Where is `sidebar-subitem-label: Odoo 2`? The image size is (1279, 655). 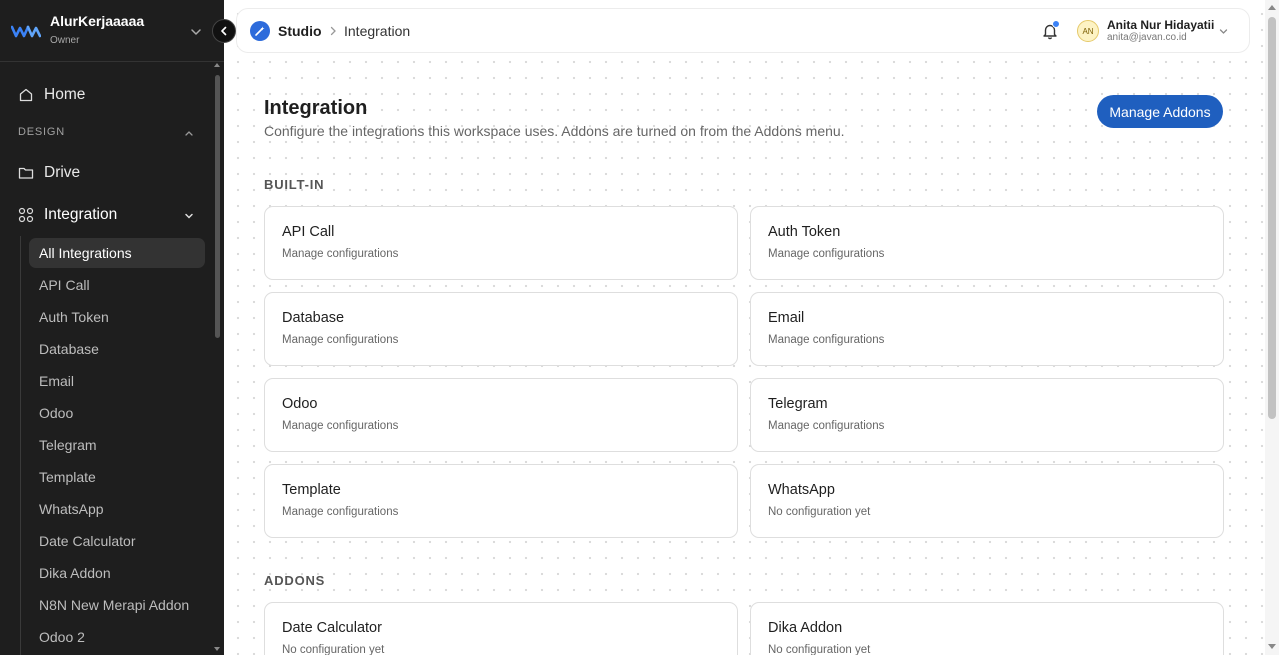
sidebar-subitem-label: Odoo 2 is located at coordinates (62, 637).